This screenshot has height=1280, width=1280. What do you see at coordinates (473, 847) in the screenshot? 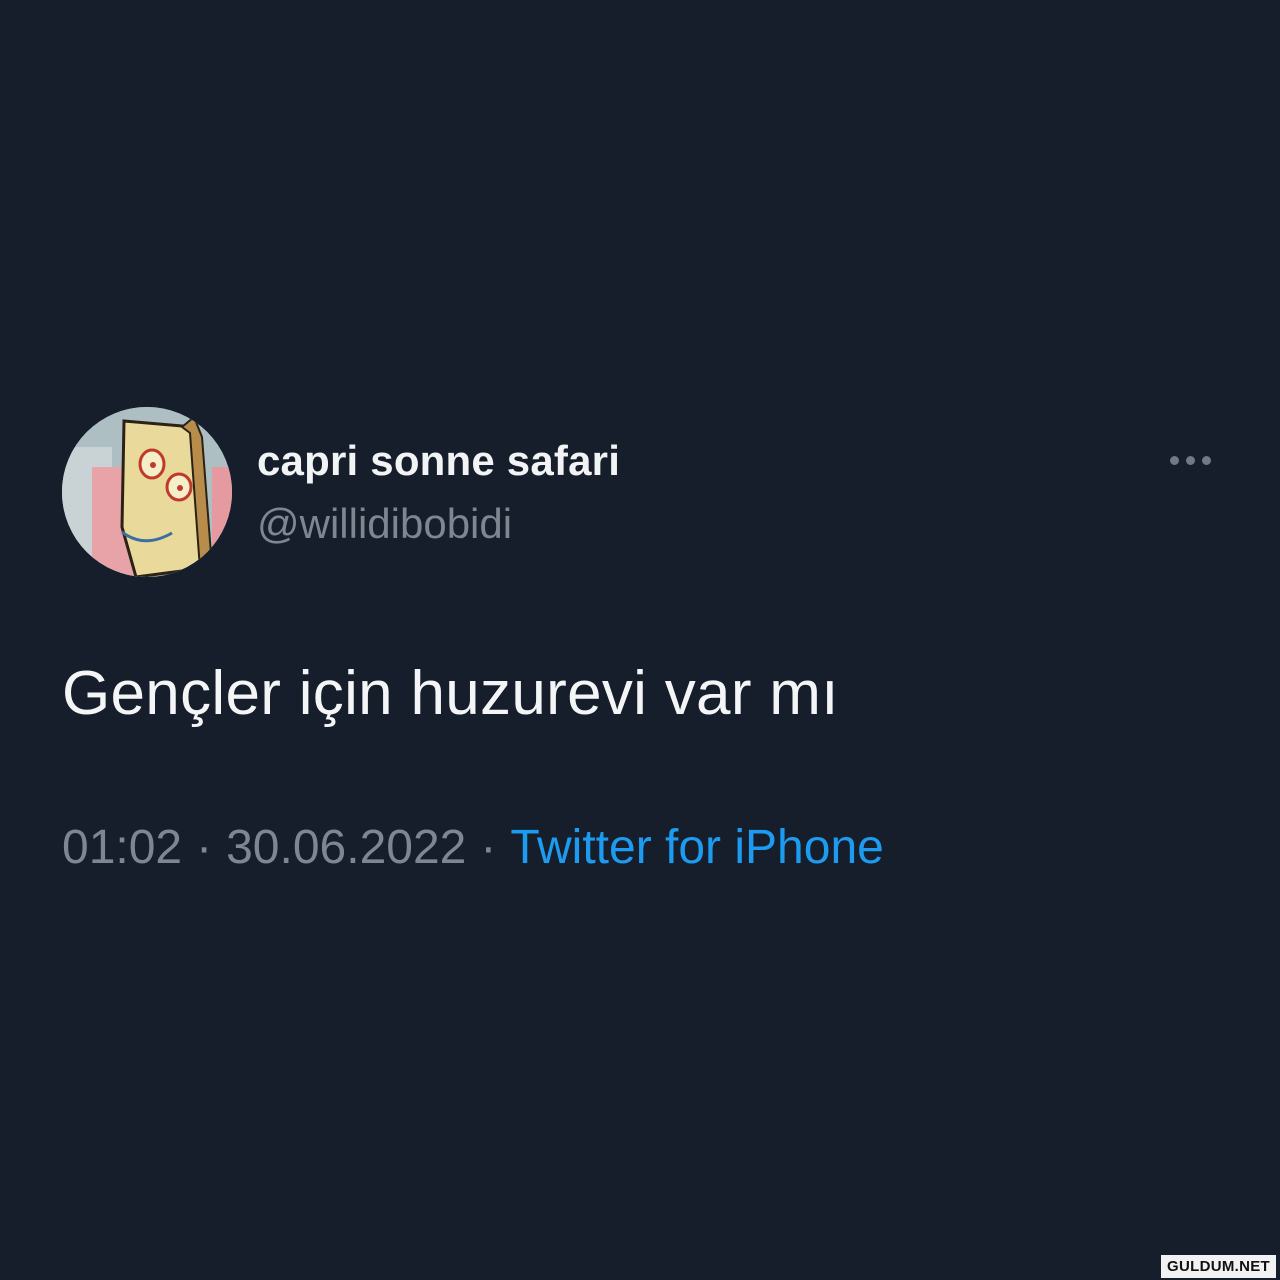
I see `tweet-meta: 01:02 · 30.06.2022 · Twitter for iPhone` at bounding box center [473, 847].